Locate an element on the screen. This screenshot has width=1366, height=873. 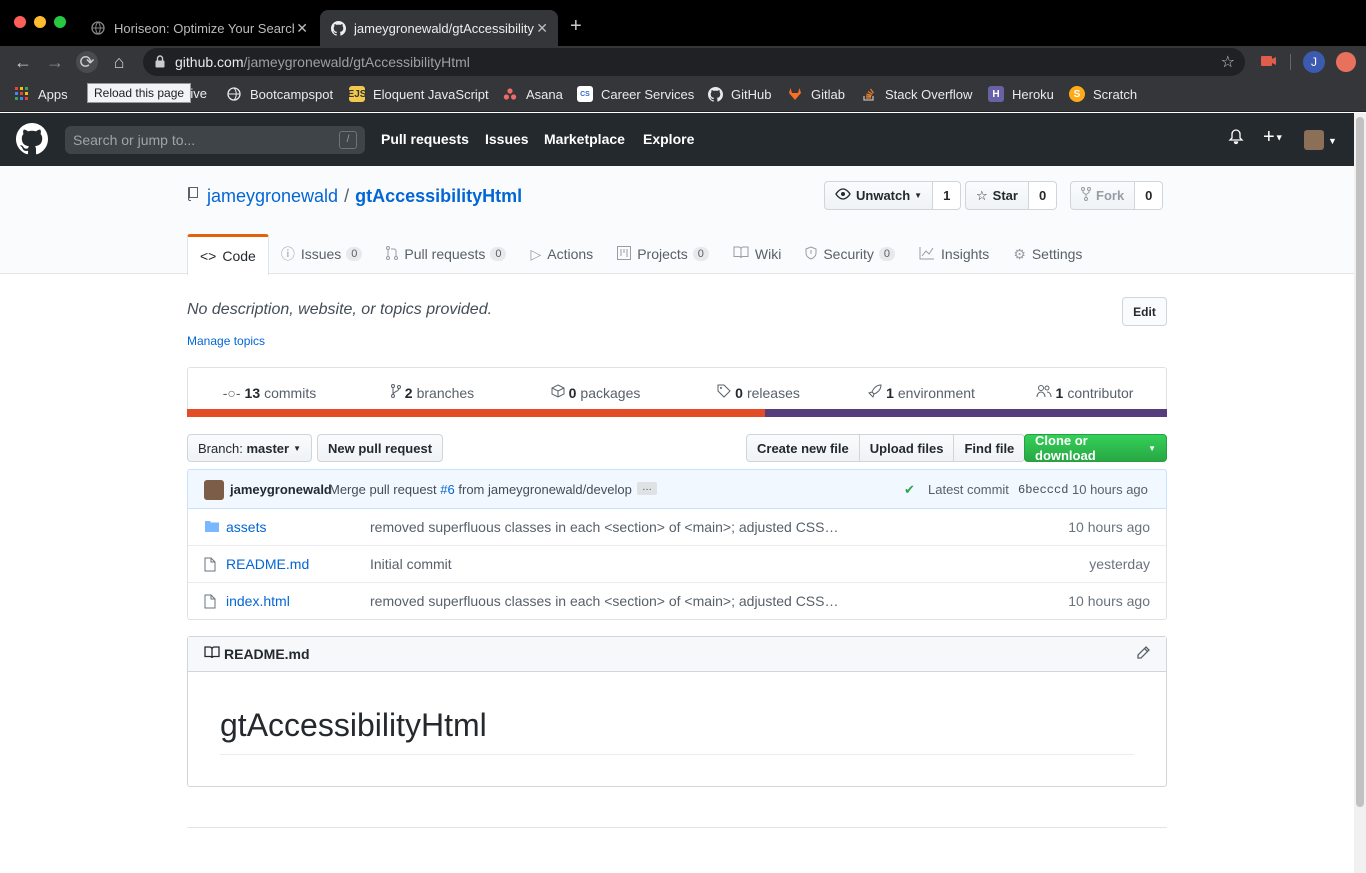
file-name-link: index.html is located at coordinates (258, 601).